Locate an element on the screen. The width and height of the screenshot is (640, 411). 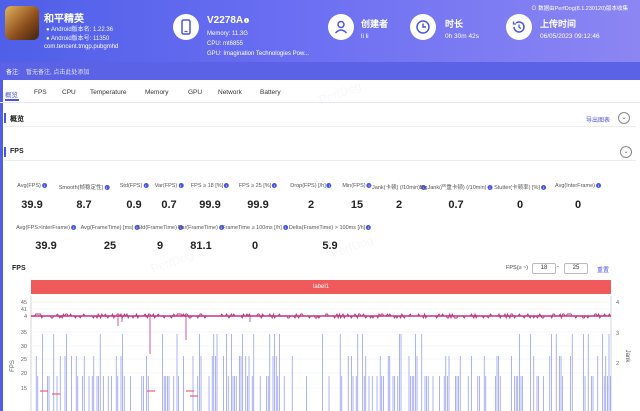
creator-value: li li is located at coordinates (365, 36).